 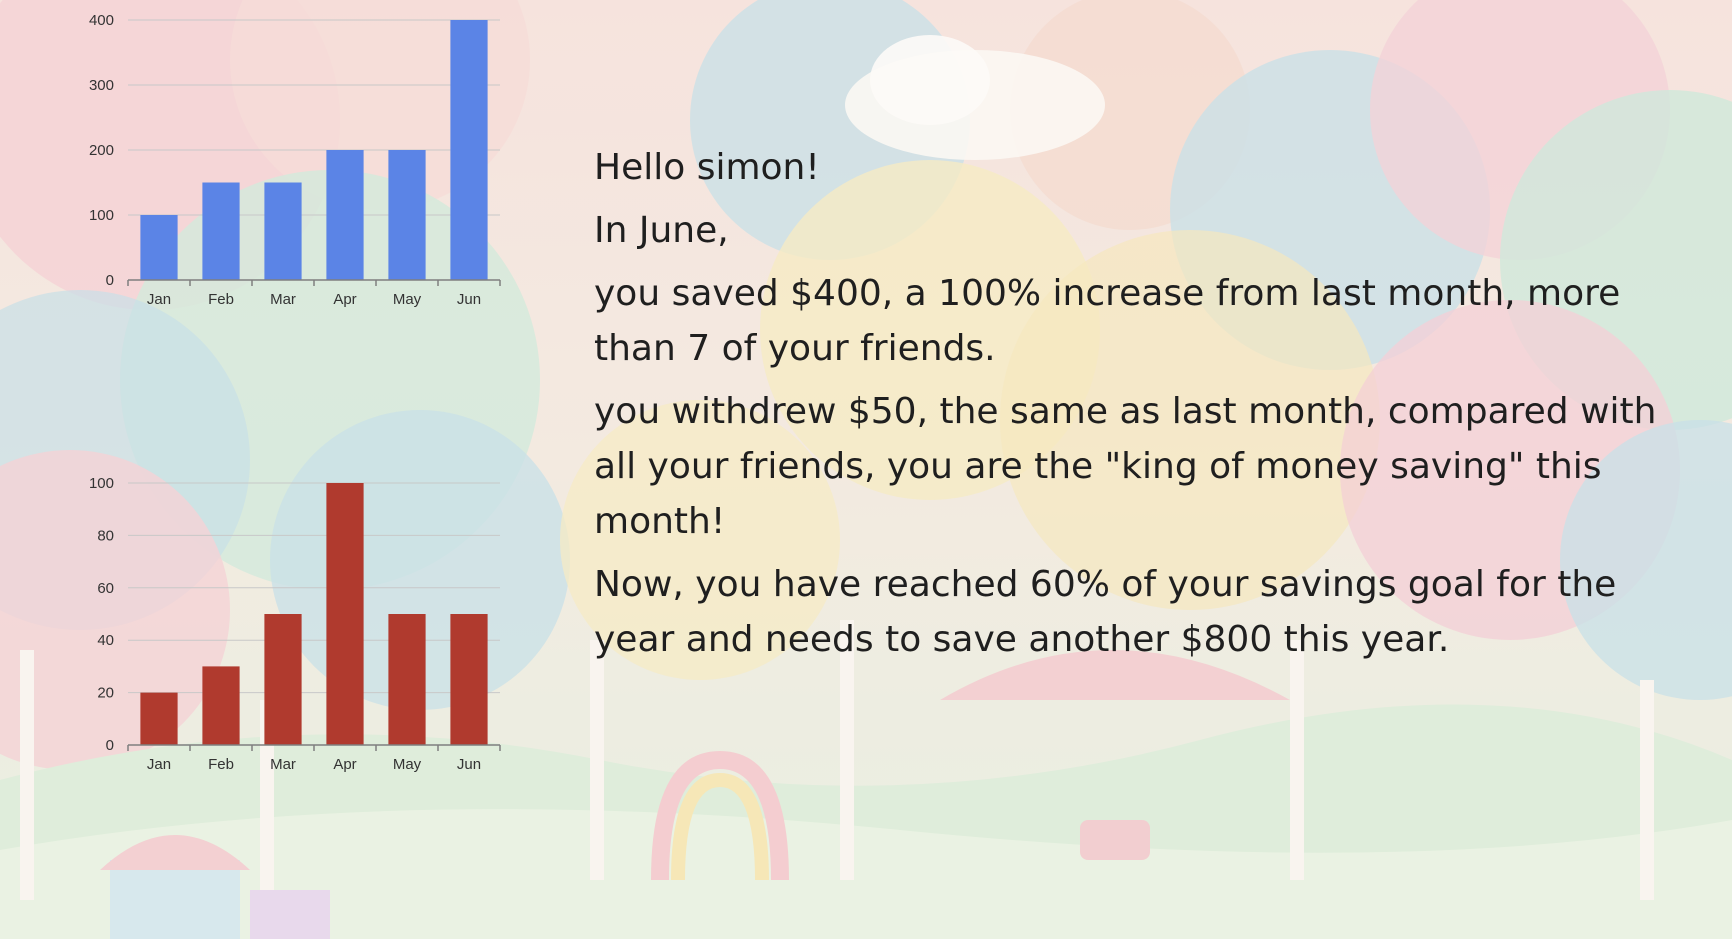 I want to click on savings-xtick-label: Feb, so click(x=221, y=299).